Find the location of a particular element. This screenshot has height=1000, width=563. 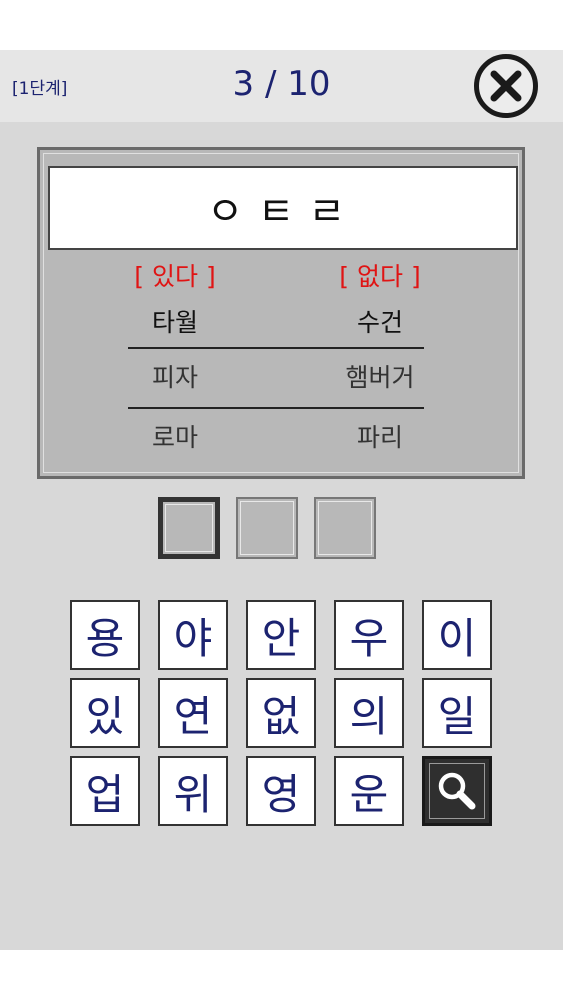

has-column-header: [ 있다 ] is located at coordinates (175, 276).